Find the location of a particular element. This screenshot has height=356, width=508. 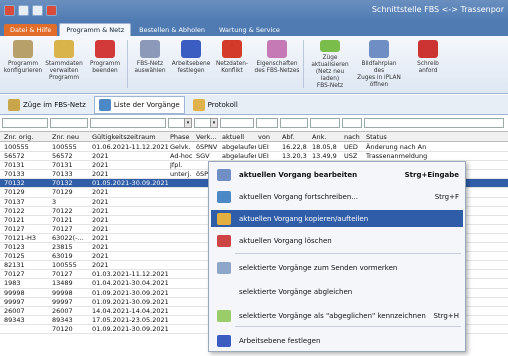

ribbon-button-layer: Arbeitsebene festlegen is located at coordinates (191, 64).